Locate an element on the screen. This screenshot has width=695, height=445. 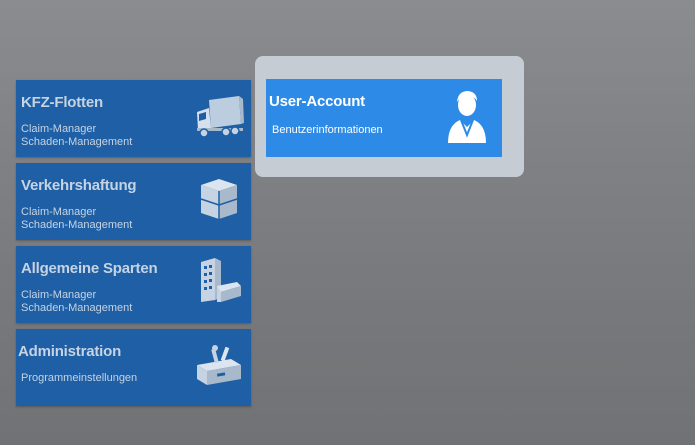
truck-icon is located at coordinates (220, 117).